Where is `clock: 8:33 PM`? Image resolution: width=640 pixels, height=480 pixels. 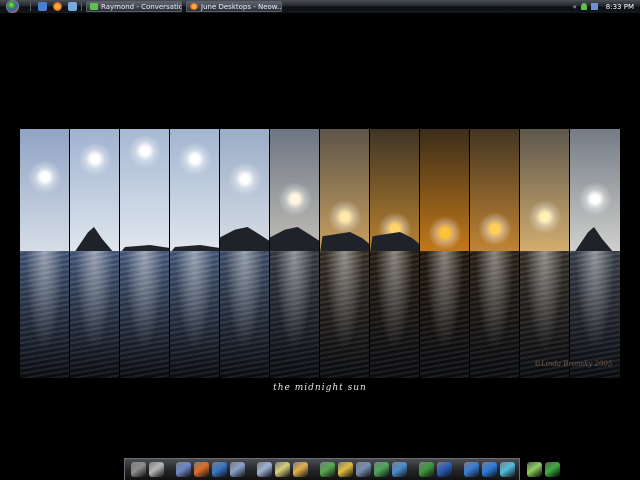 clock: 8:33 PM is located at coordinates (620, 7).